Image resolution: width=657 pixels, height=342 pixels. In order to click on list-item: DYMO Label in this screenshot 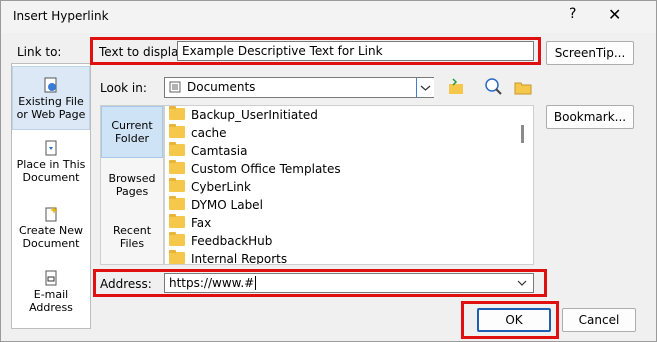, I will do `click(216, 205)`.